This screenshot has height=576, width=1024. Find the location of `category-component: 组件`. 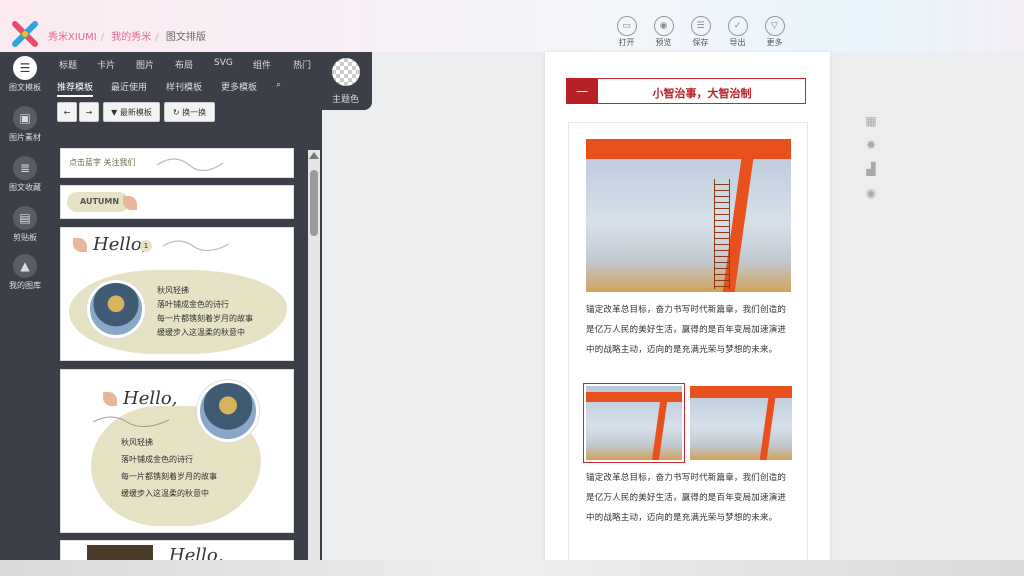

category-component: 组件 is located at coordinates (262, 64).